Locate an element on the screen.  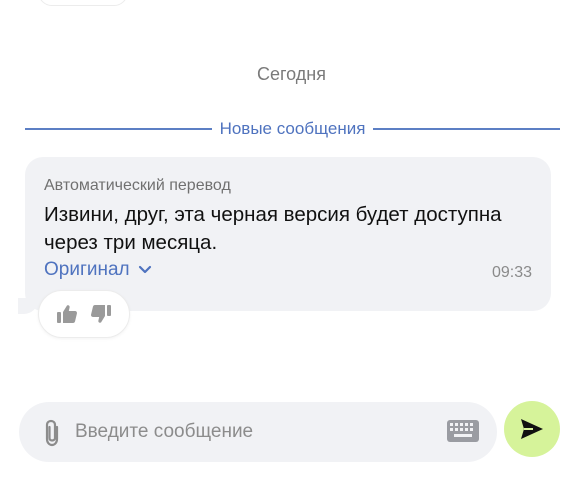
new-messages-label: Новые сообщения is located at coordinates (292, 128).